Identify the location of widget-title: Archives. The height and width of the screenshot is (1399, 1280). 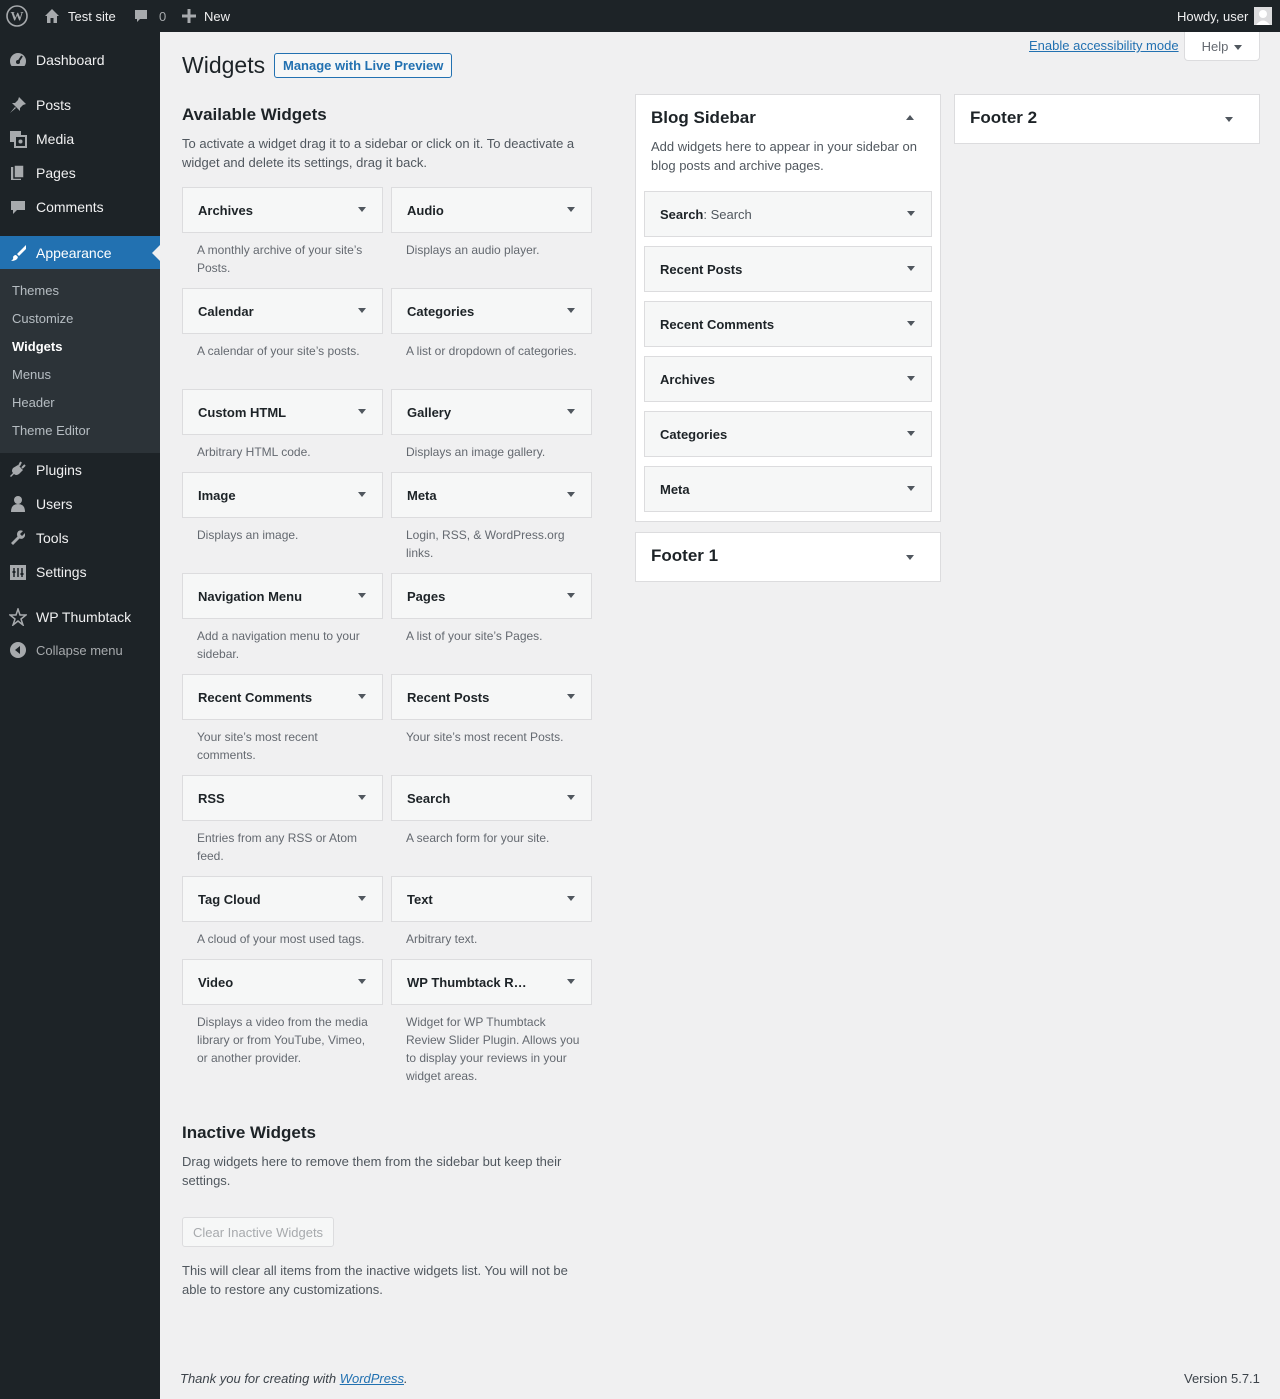
(687, 379).